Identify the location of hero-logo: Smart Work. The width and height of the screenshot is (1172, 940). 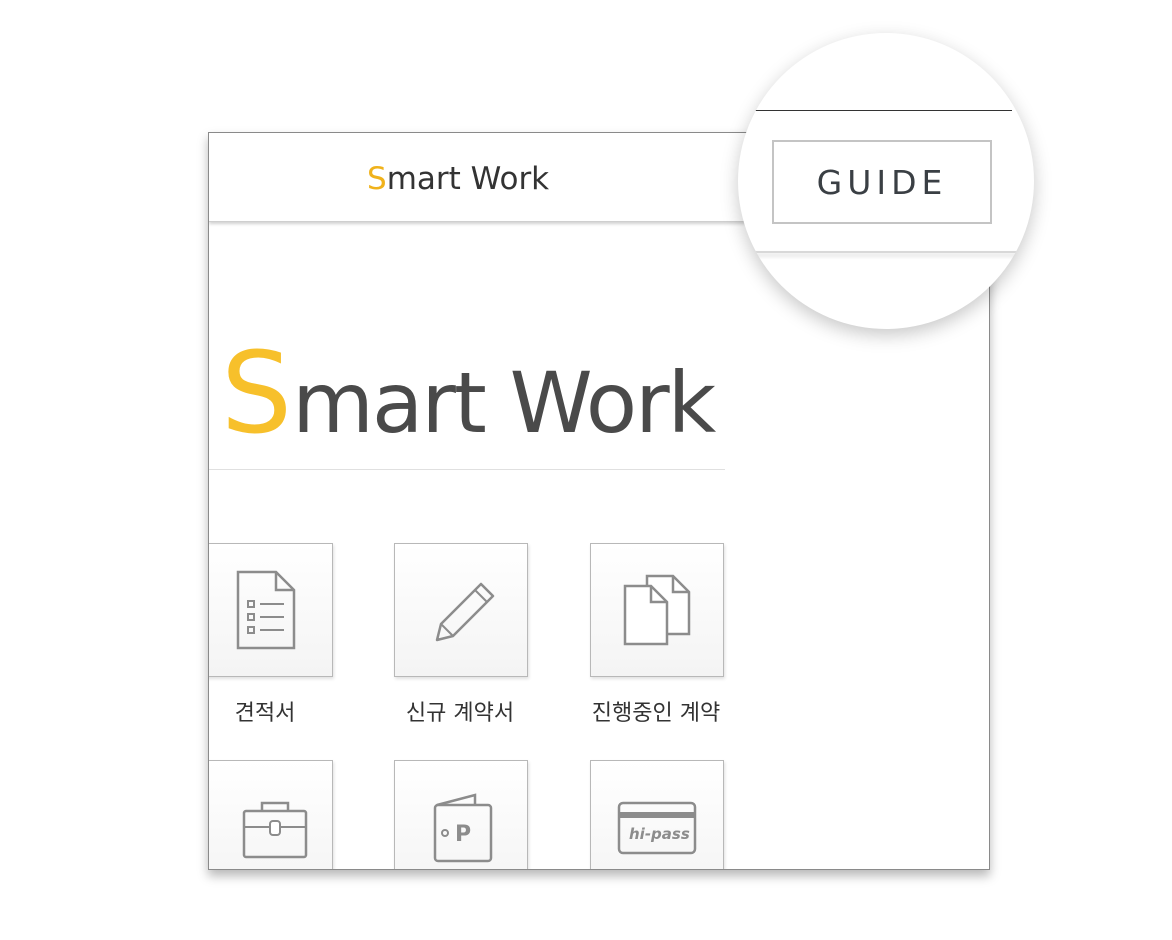
(468, 395).